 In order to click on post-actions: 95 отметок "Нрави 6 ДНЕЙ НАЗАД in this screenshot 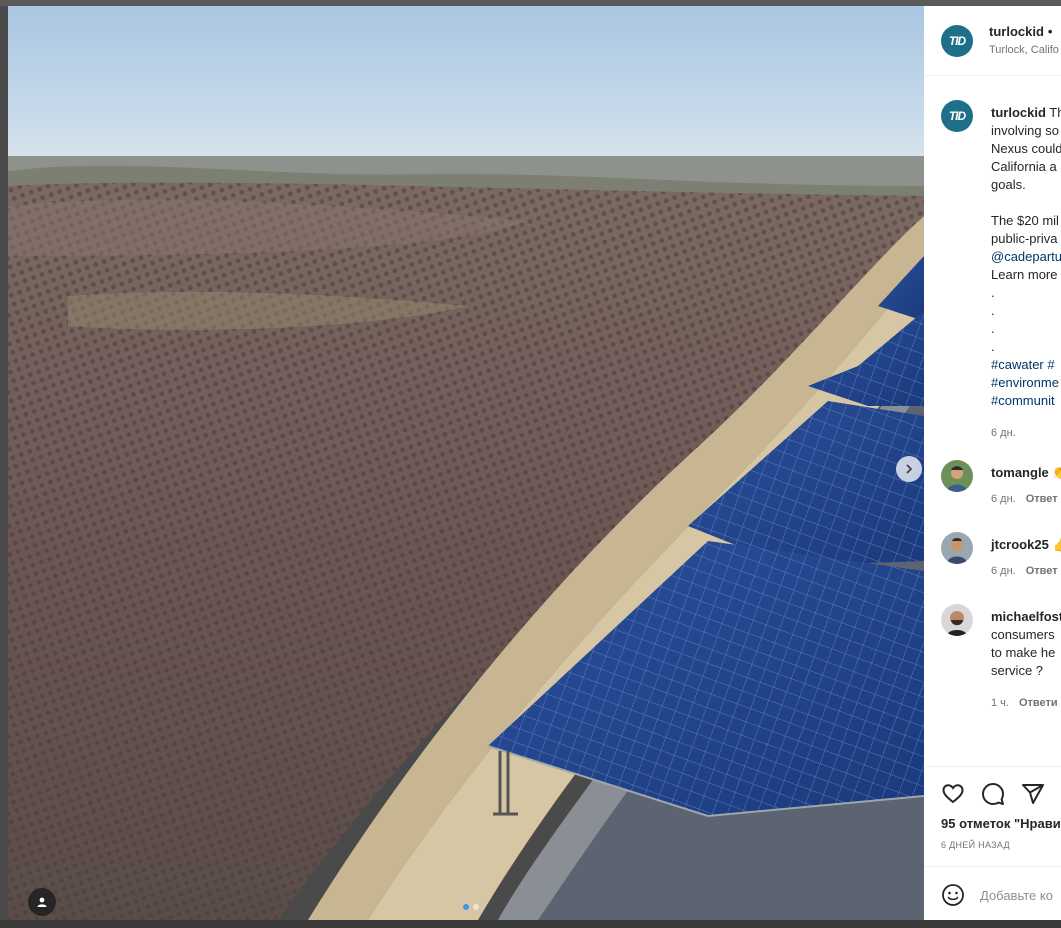, I will do `click(992, 816)`.